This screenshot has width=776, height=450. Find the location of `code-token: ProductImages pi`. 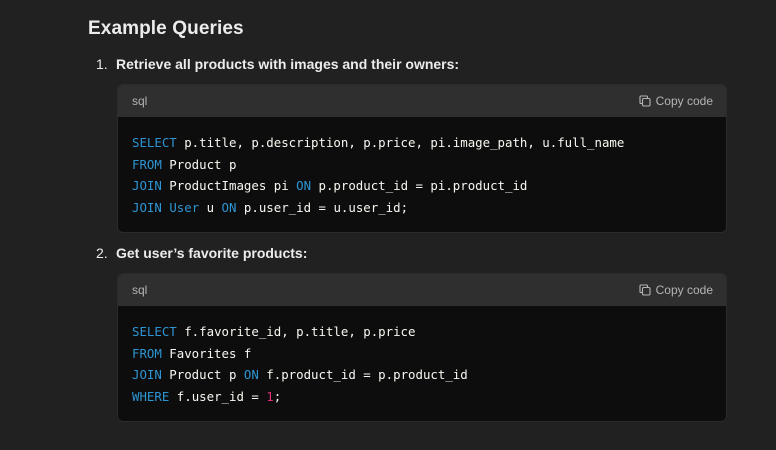

code-token: ProductImages pi is located at coordinates (229, 186).